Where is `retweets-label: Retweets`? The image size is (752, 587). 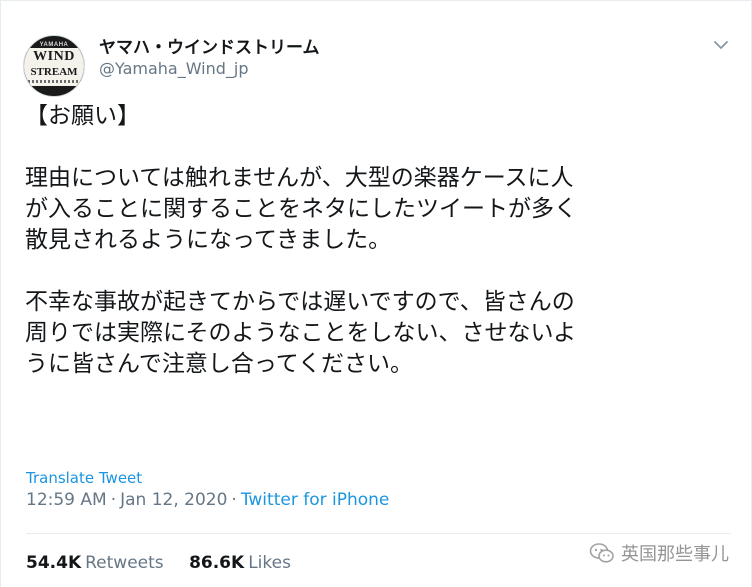 retweets-label: Retweets is located at coordinates (124, 563).